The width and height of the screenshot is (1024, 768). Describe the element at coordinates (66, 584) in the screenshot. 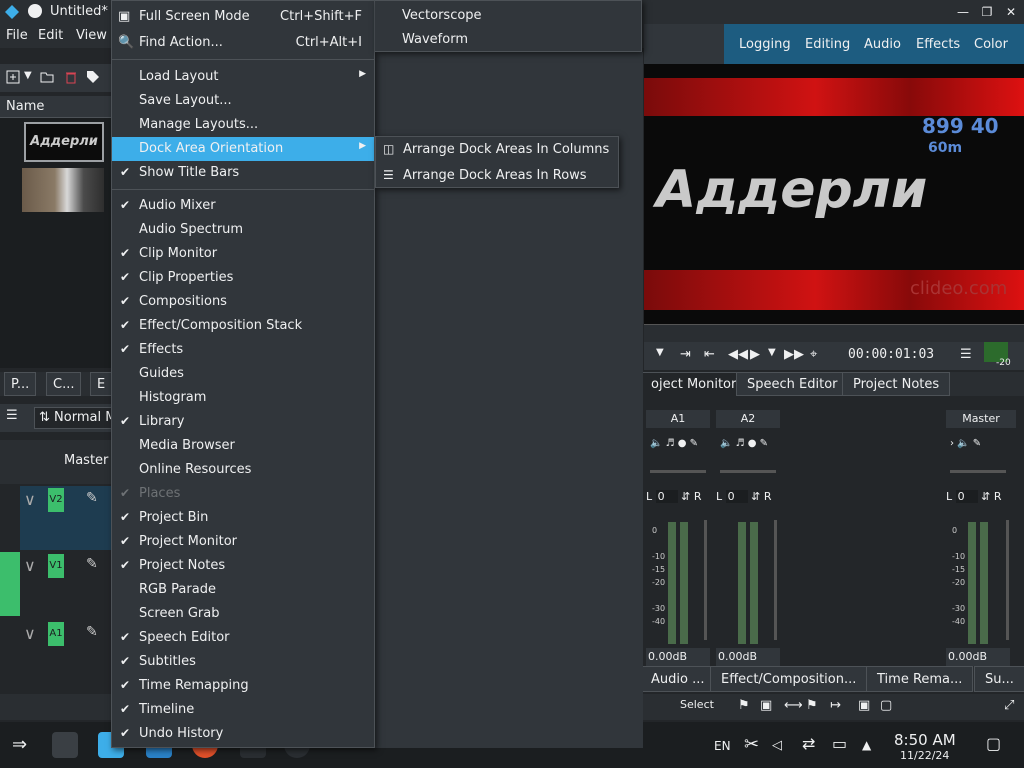

I see `track-v1: ∨ V1 ✎` at that location.